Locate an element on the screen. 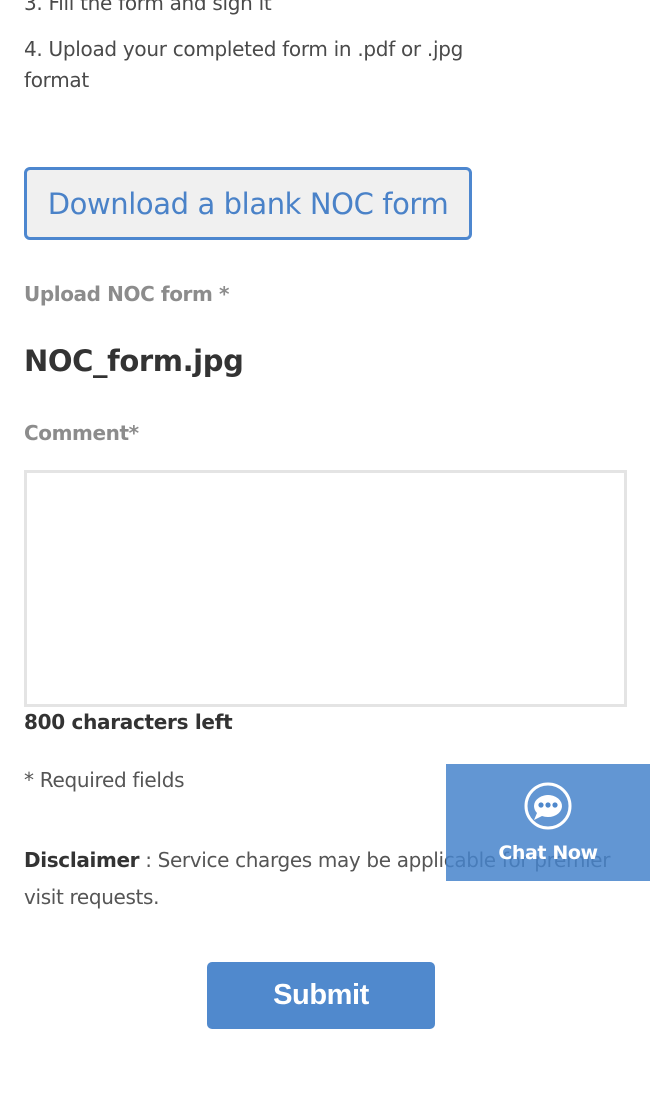 The height and width of the screenshot is (1112, 650). chat-now-label: Chat Now is located at coordinates (548, 853).